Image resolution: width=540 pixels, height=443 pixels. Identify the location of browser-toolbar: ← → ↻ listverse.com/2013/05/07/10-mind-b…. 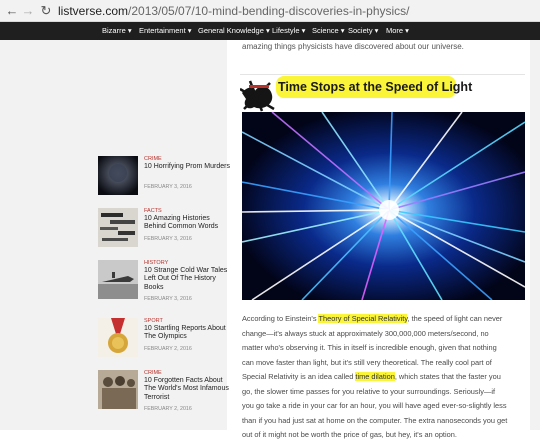
(270, 11).